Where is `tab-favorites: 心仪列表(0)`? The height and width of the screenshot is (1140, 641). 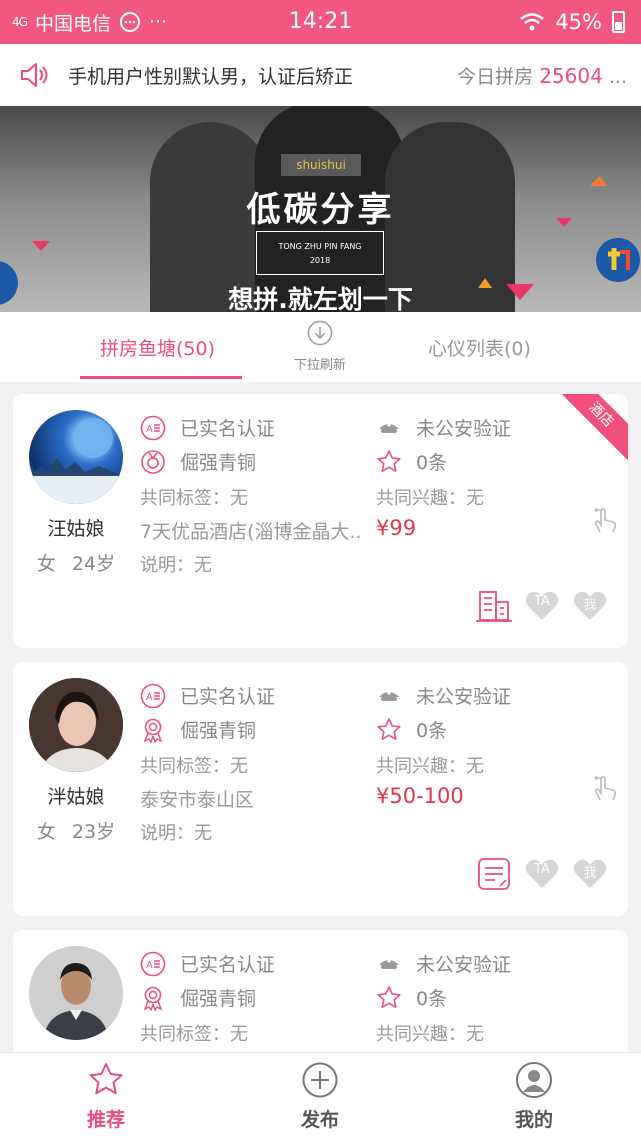 tab-favorites: 心仪列表(0) is located at coordinates (479, 347).